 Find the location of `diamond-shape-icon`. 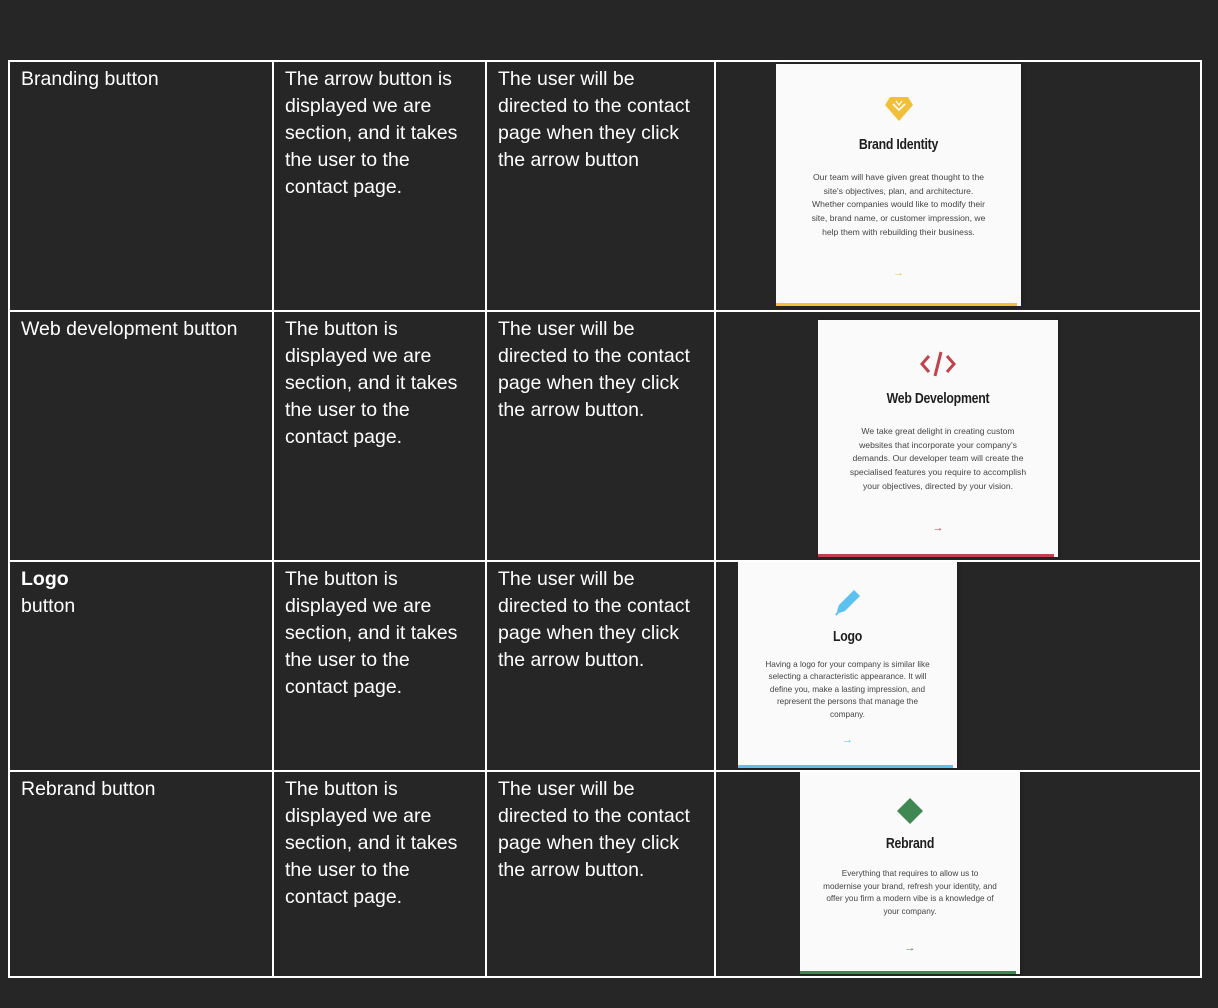

diamond-shape-icon is located at coordinates (910, 811).